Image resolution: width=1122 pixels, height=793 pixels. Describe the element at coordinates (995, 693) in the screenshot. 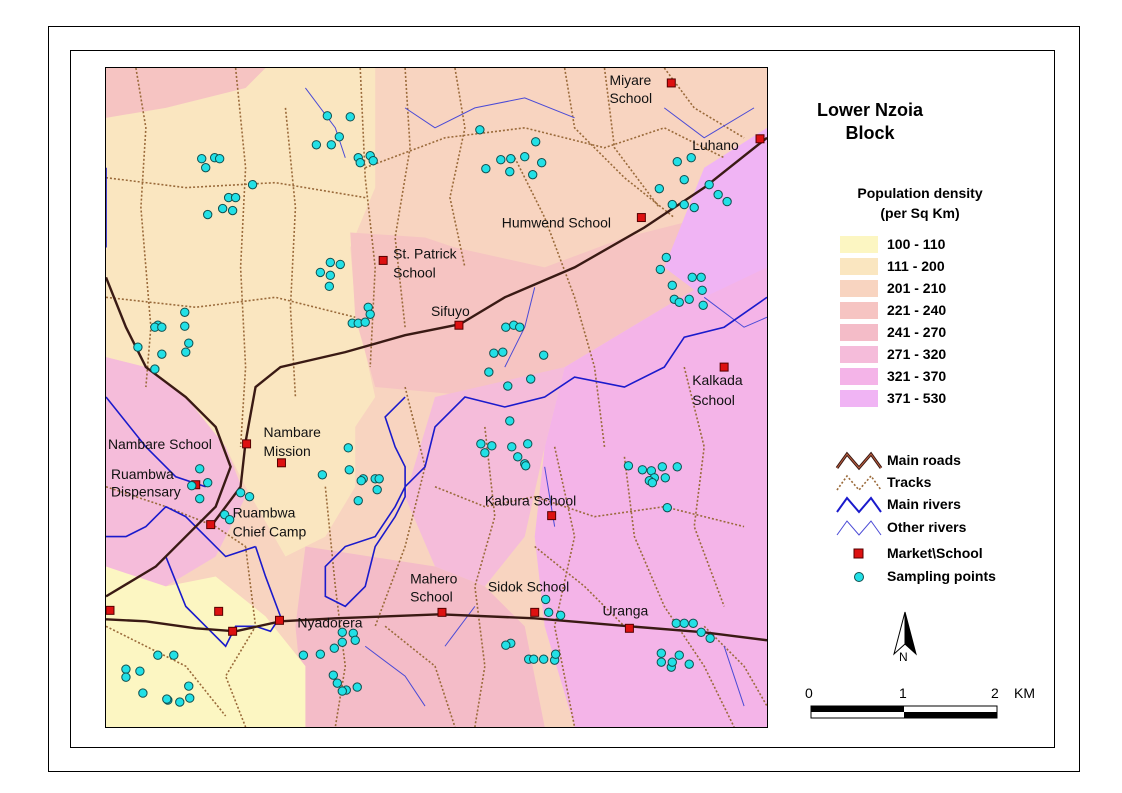

I see `scale-tick-2: 2` at that location.